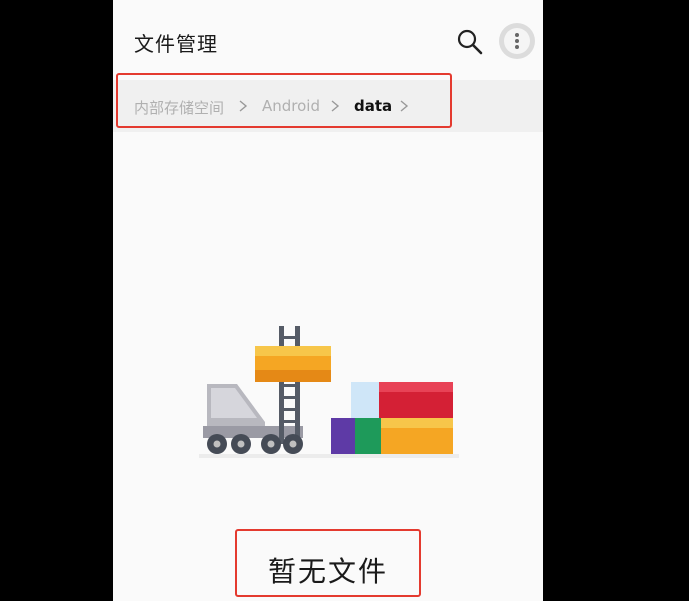 The image size is (689, 601). I want to click on page-title: 文件管理, so click(176, 44).